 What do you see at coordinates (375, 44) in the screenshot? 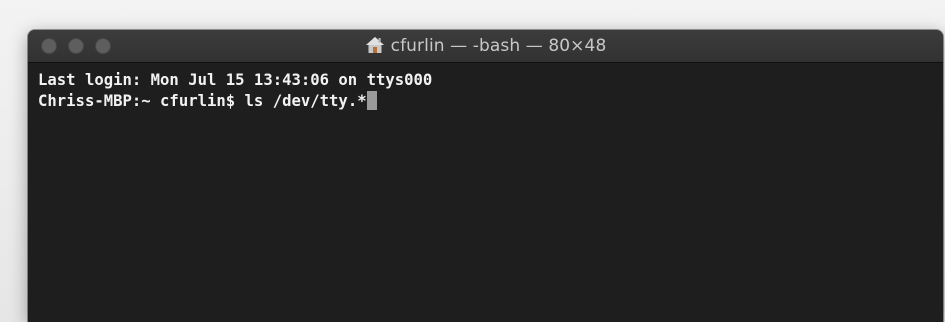
I see `home-icon` at bounding box center [375, 44].